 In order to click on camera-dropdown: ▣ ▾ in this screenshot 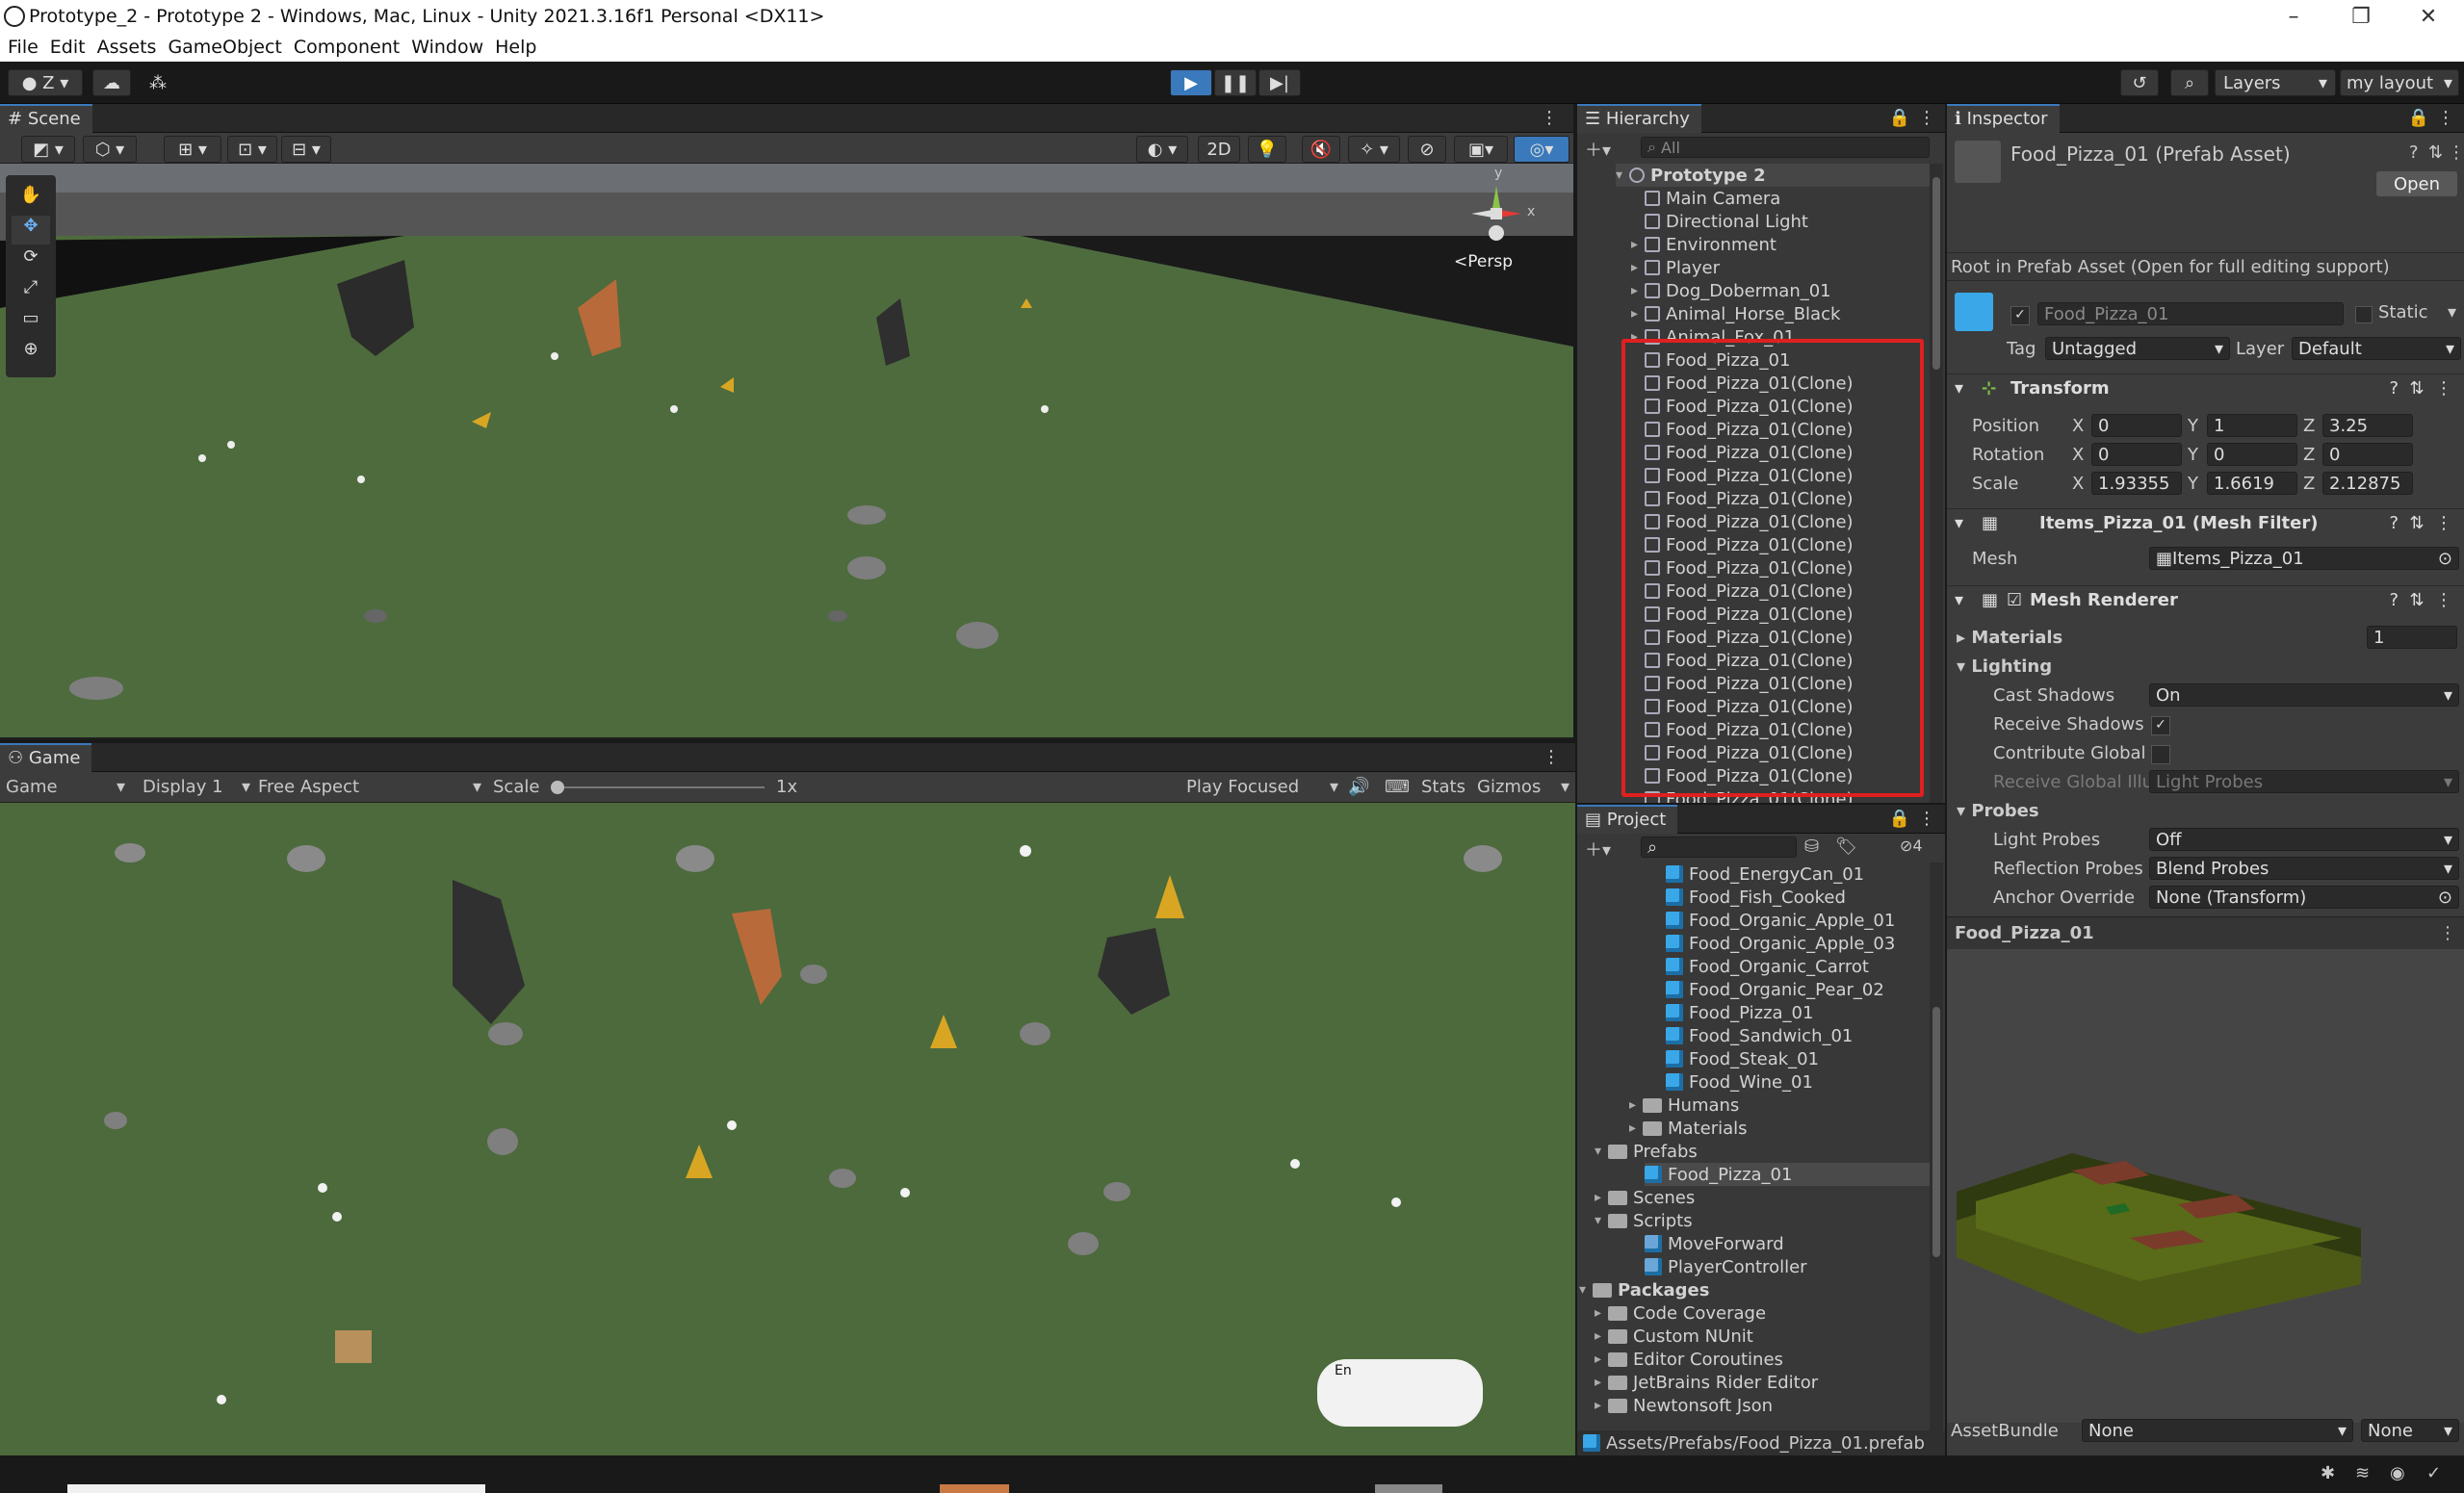, I will do `click(1481, 149)`.